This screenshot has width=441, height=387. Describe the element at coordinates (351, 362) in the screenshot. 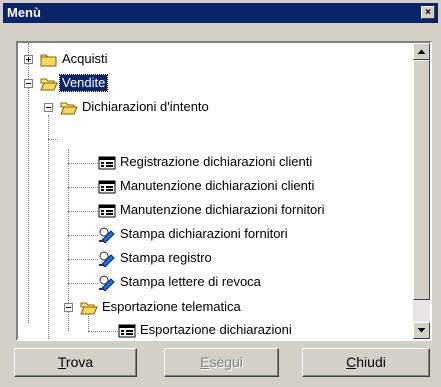

I see `chiudi-mnemonic: C` at that location.